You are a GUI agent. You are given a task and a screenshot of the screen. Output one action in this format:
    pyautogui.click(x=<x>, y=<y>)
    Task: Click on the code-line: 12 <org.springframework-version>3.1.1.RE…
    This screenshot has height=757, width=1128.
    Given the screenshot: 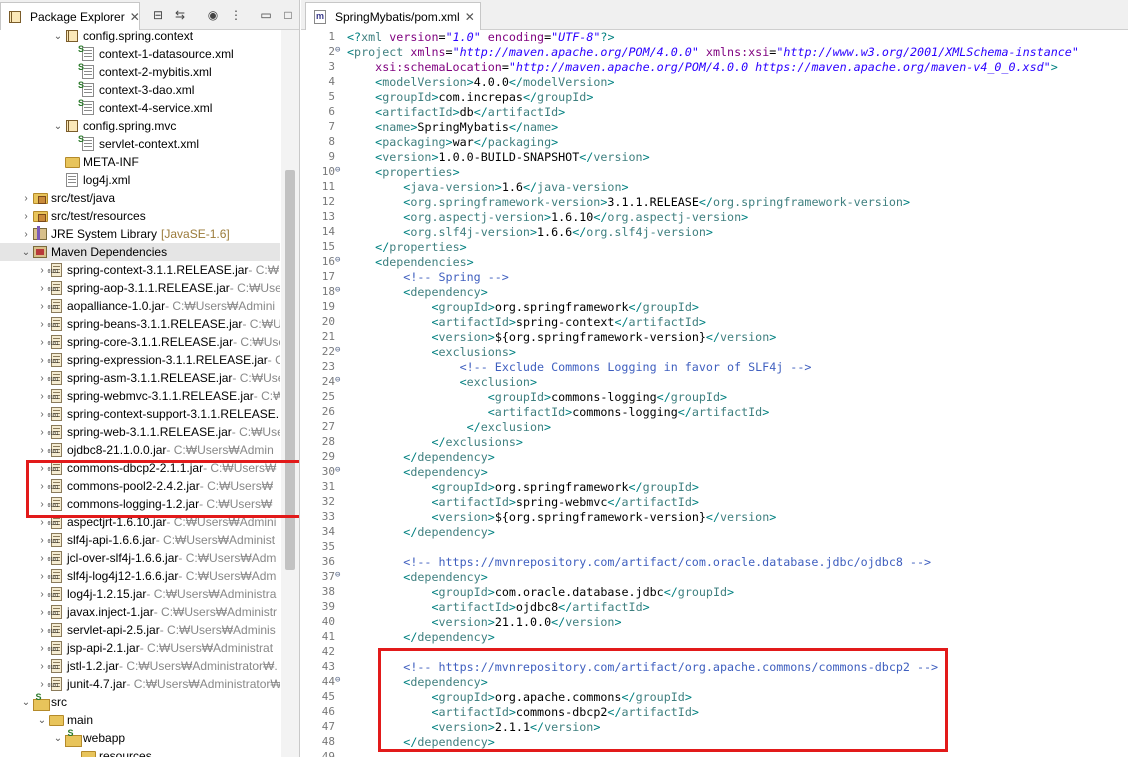 What is the action you would take?
    pyautogui.click(x=714, y=202)
    